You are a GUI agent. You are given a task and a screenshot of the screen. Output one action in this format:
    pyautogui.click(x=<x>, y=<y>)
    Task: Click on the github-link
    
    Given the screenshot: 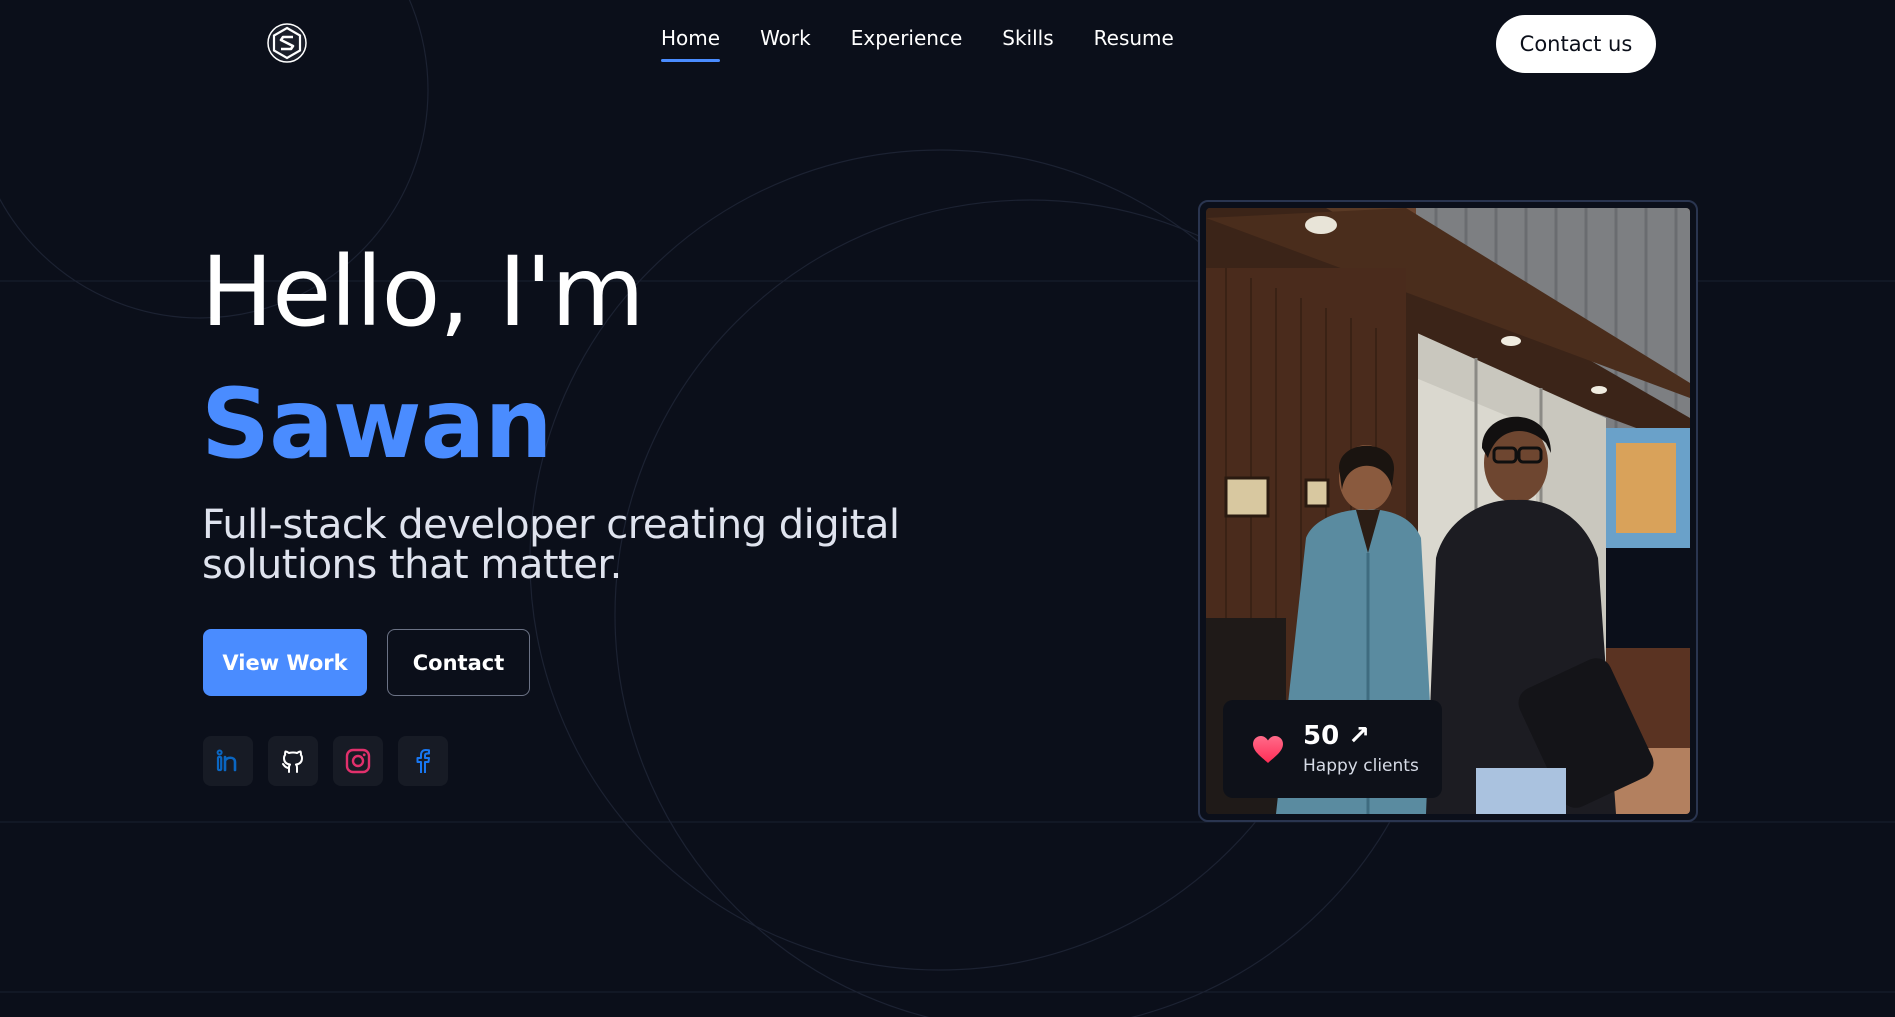 What is the action you would take?
    pyautogui.click(x=293, y=761)
    